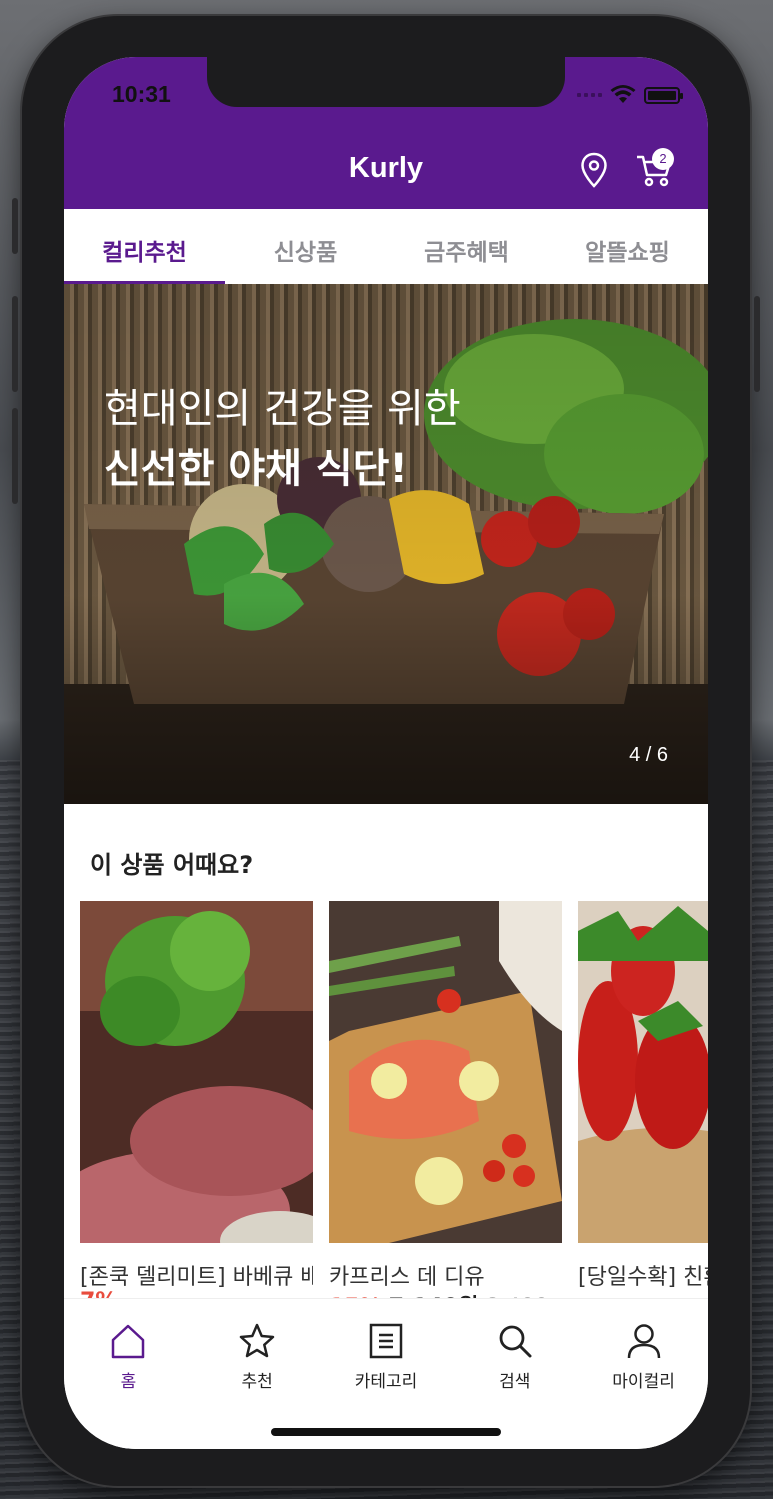 The image size is (773, 1499). I want to click on home-icon, so click(128, 1341).